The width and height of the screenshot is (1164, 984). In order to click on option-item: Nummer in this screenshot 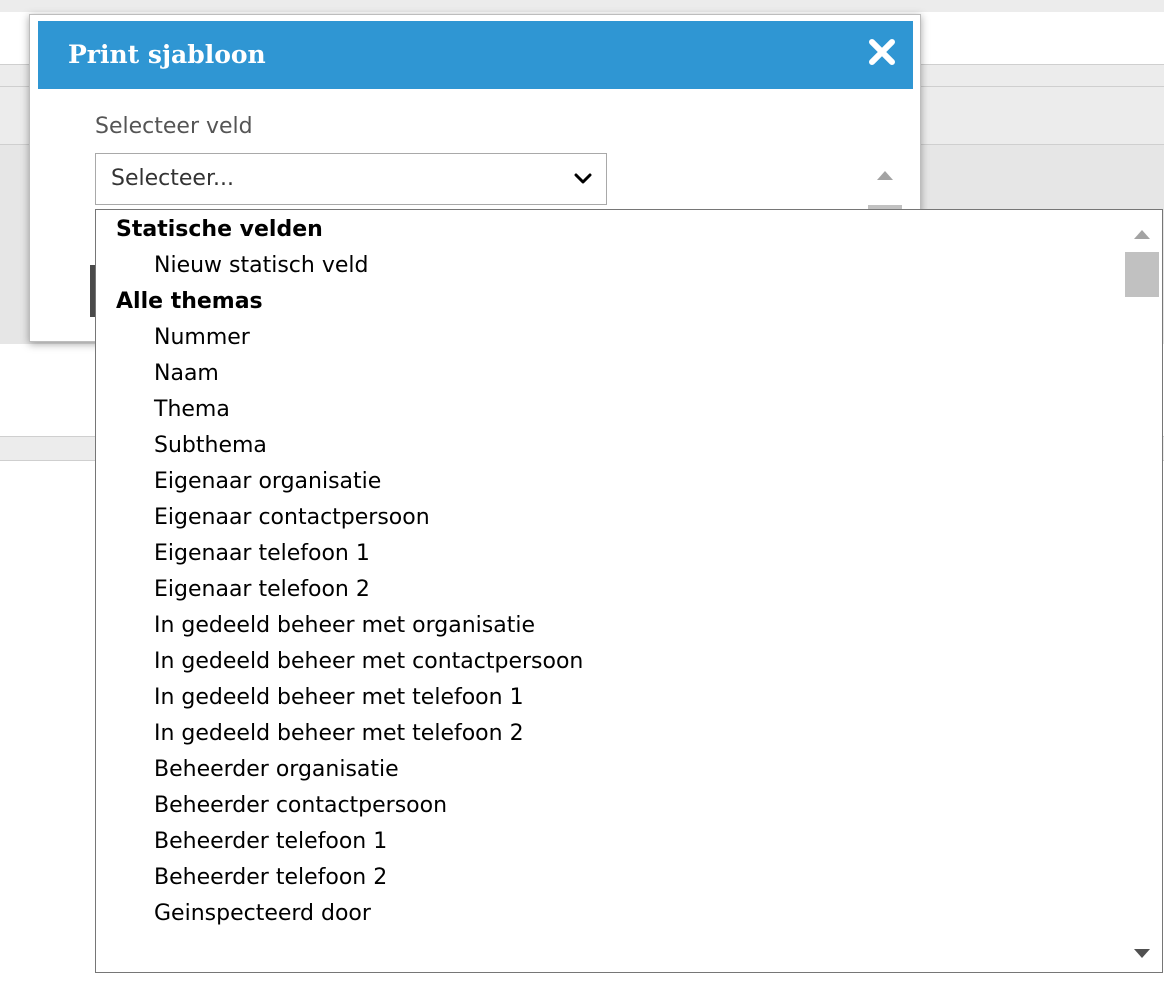, I will do `click(608, 338)`.